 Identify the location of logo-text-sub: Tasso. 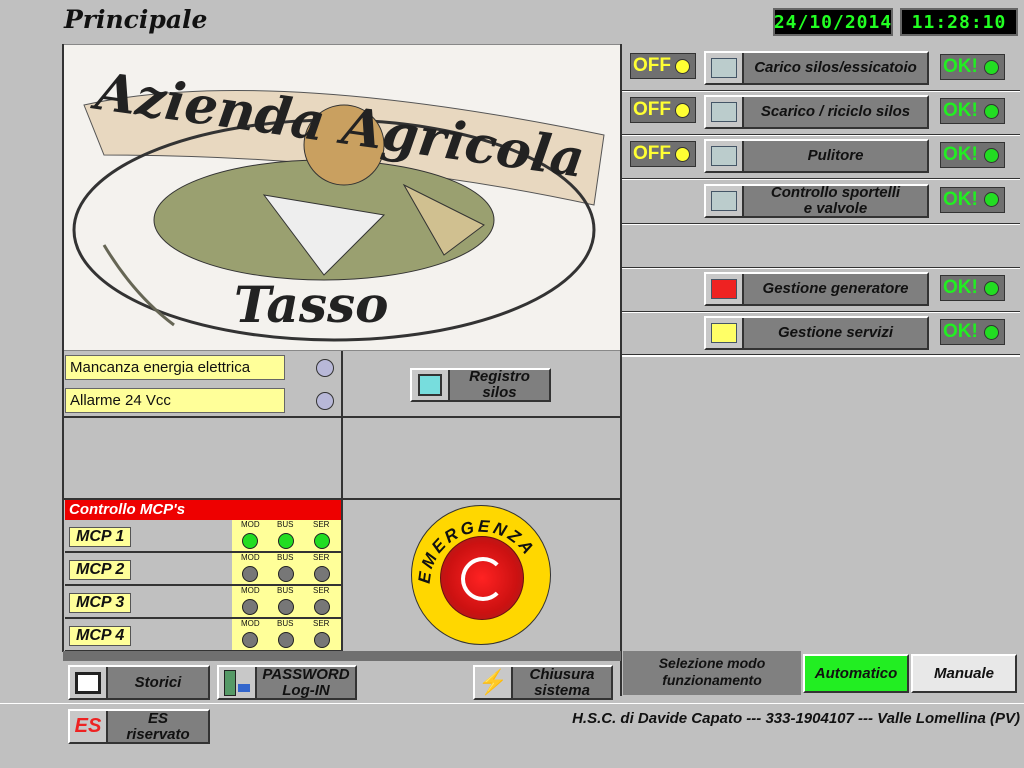
(311, 304).